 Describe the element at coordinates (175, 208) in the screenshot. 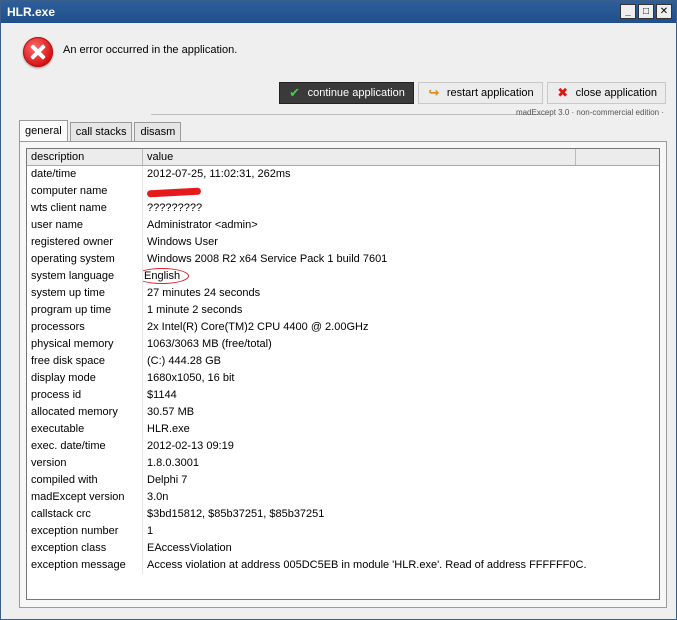

I see `row-value: ?????????` at that location.